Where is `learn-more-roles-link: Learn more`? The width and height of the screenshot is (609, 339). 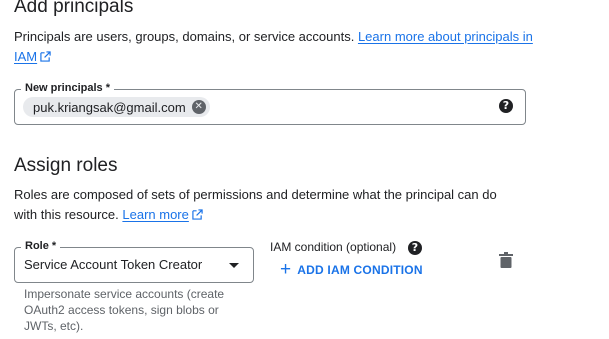 learn-more-roles-link: Learn more is located at coordinates (162, 214).